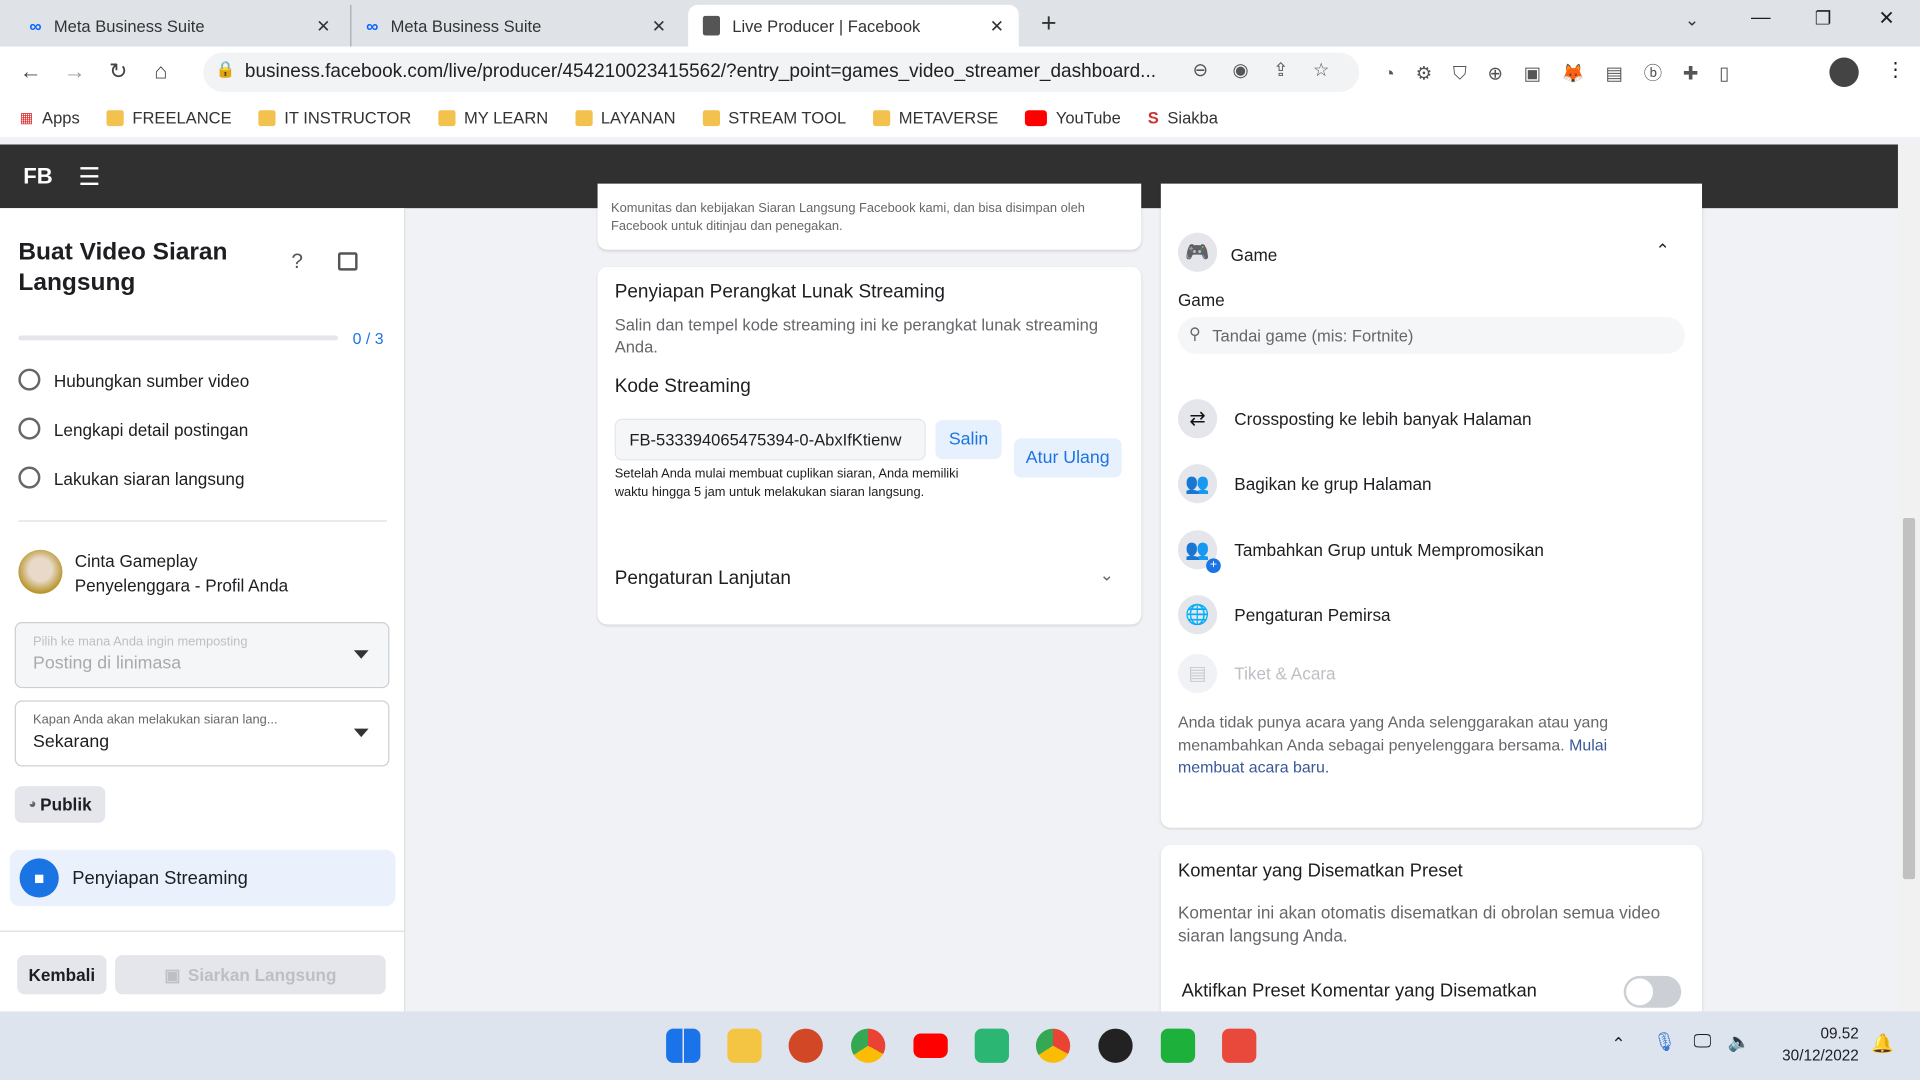 This screenshot has width=1920, height=1080. What do you see at coordinates (180, 26) in the screenshot?
I see `tab-meta-business-suite-1: ∞ Meta Business Suite ✕` at bounding box center [180, 26].